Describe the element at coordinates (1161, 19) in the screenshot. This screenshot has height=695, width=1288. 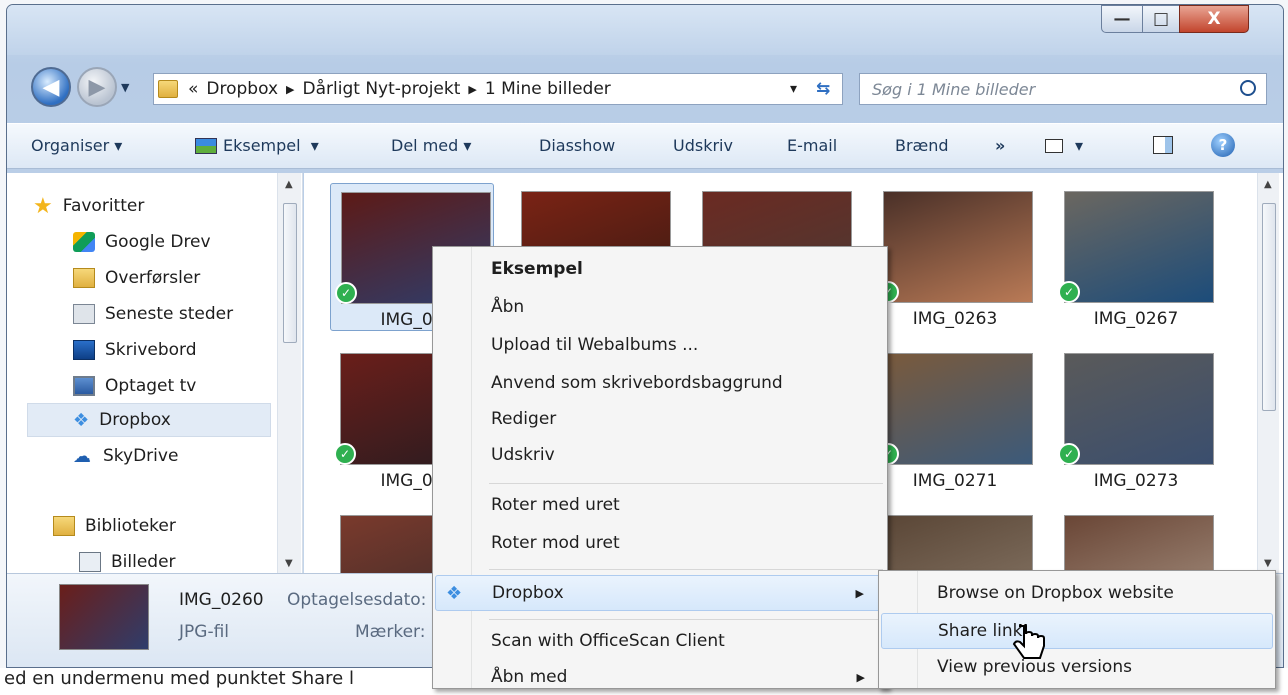
I see `maximize-button: □` at that location.